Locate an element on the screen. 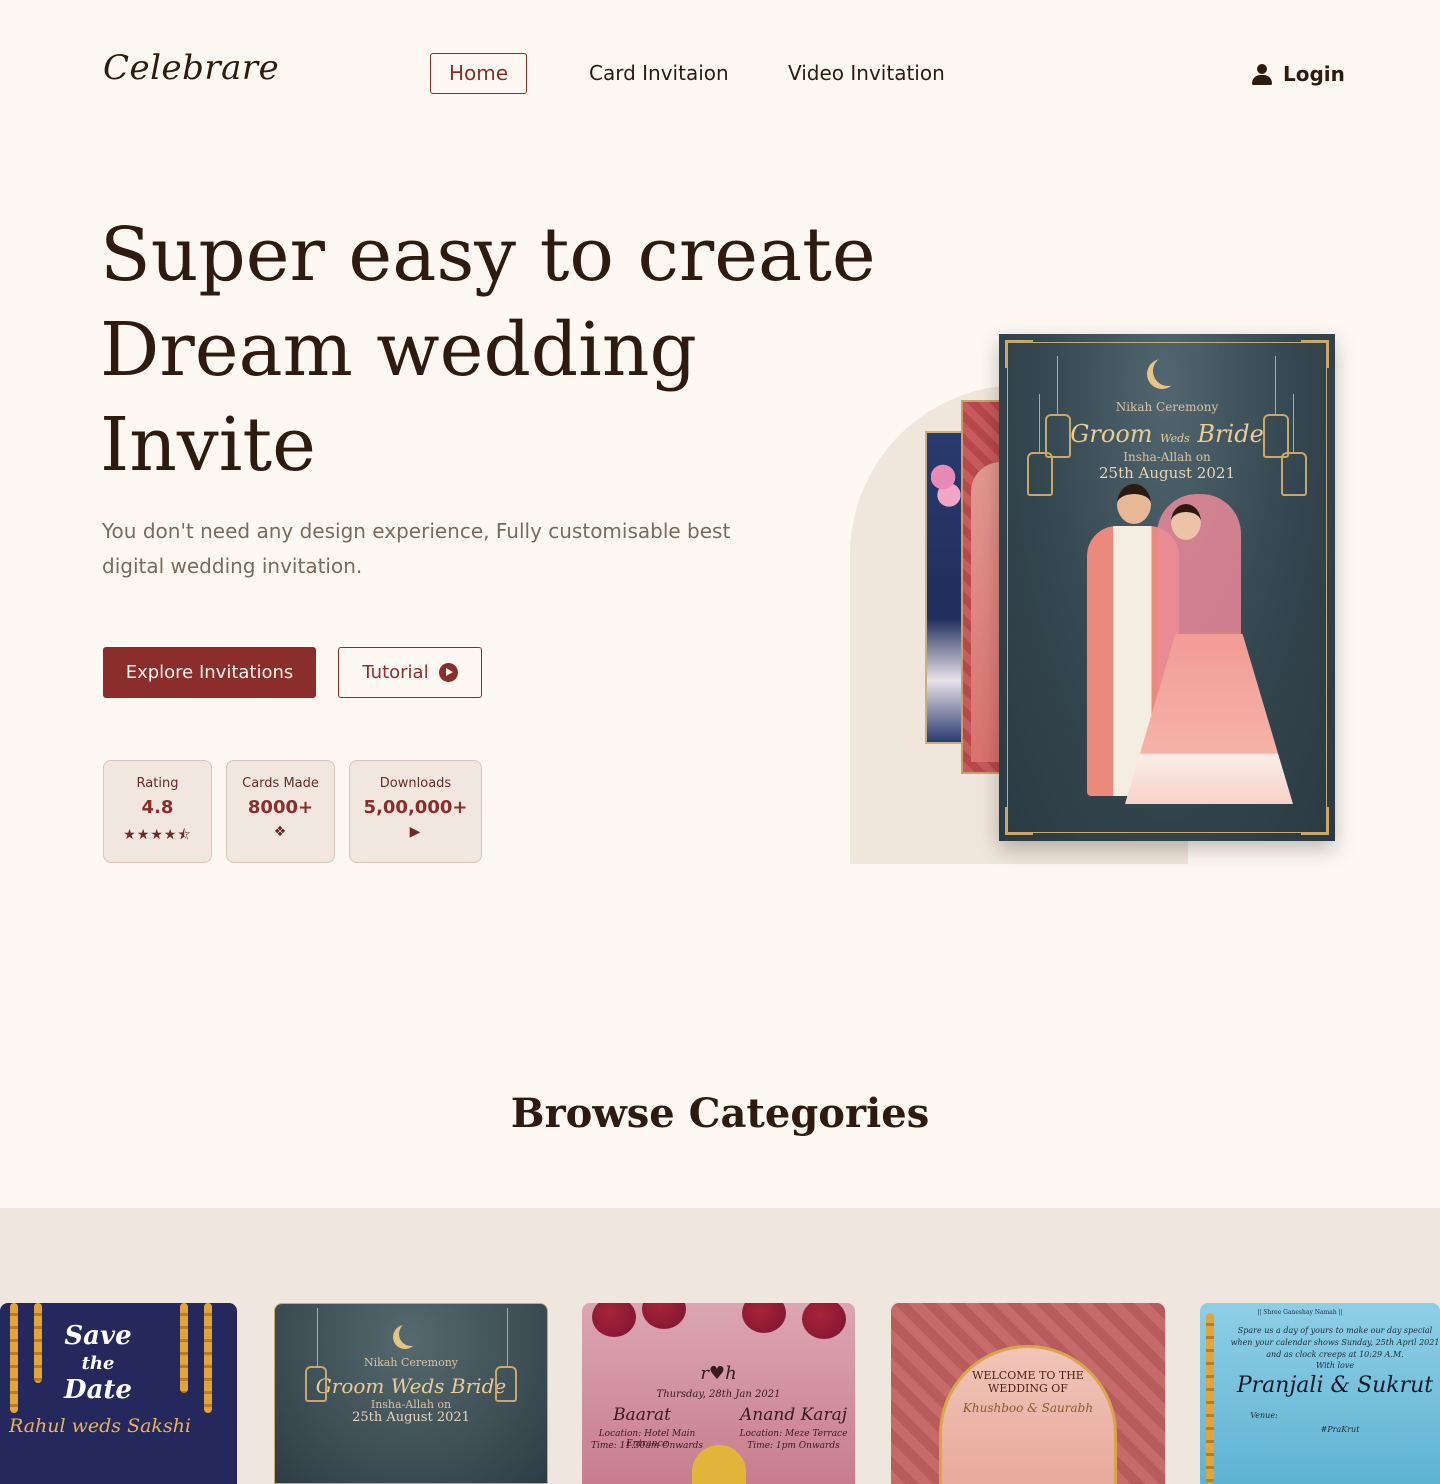  tutorial-button: Tutorial is located at coordinates (410, 672).